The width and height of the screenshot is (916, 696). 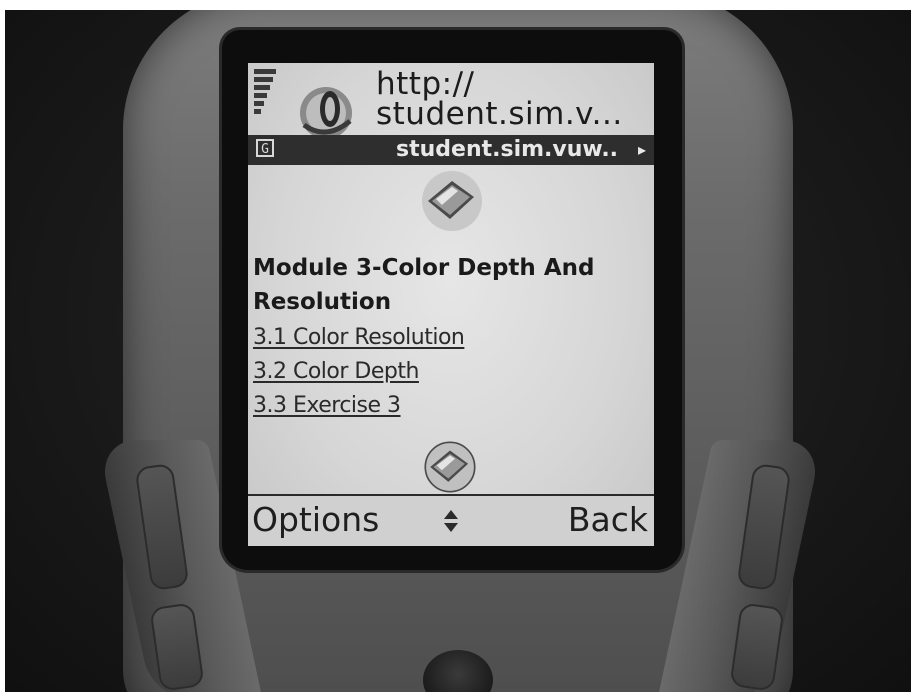 I want to click on page-title-bar: G student.sim.vuw.. ▸, so click(x=451, y=150).